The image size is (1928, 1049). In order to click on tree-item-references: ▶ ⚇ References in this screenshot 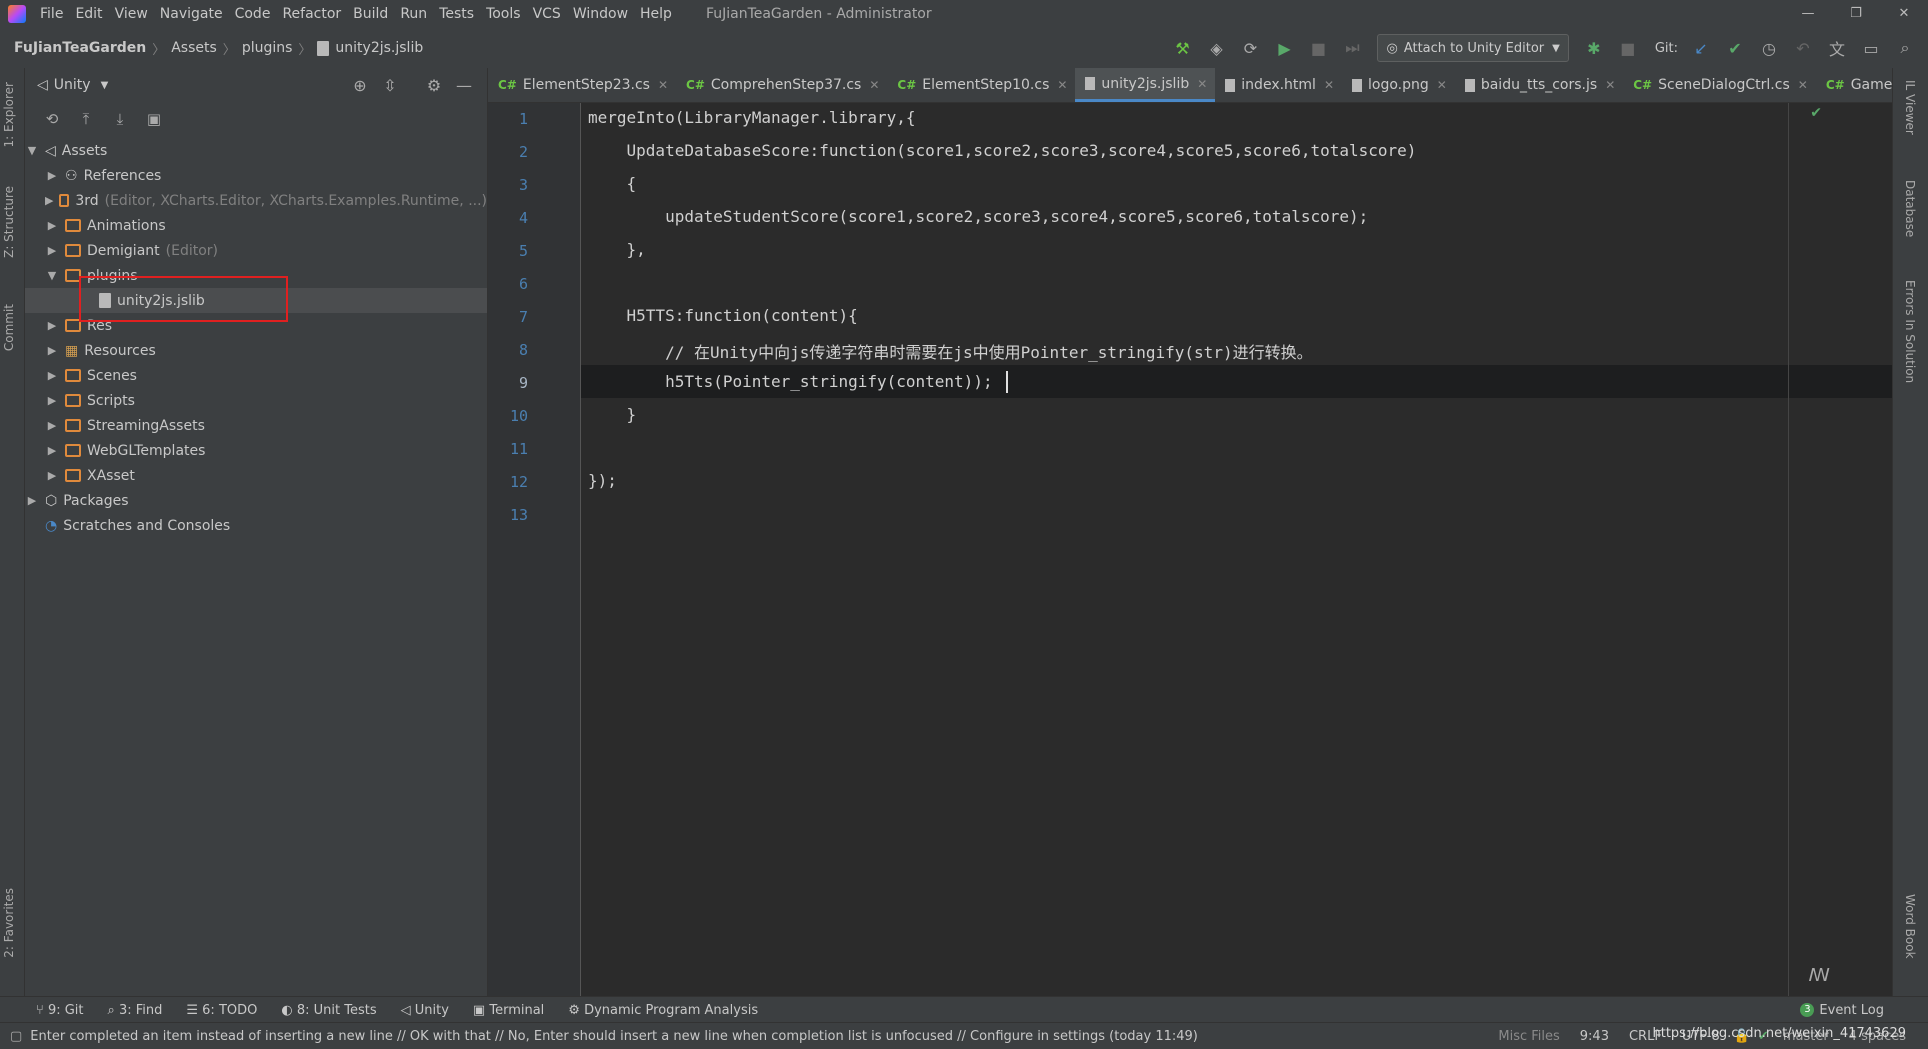, I will do `click(256, 175)`.